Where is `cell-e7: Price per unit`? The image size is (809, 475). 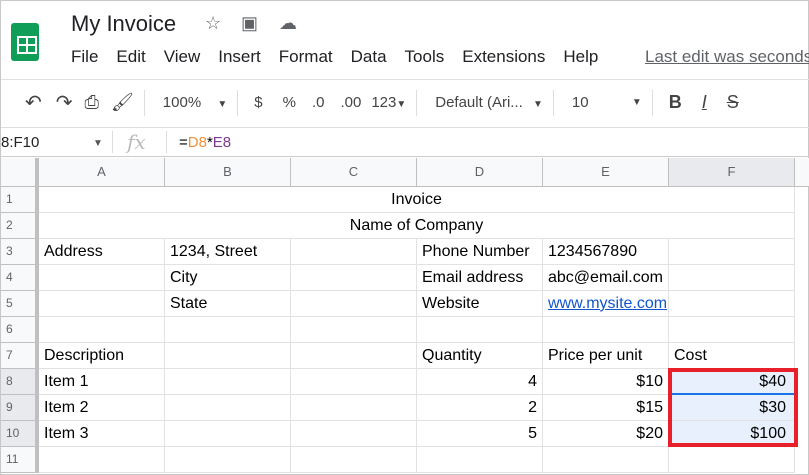 cell-e7: Price per unit is located at coordinates (606, 356).